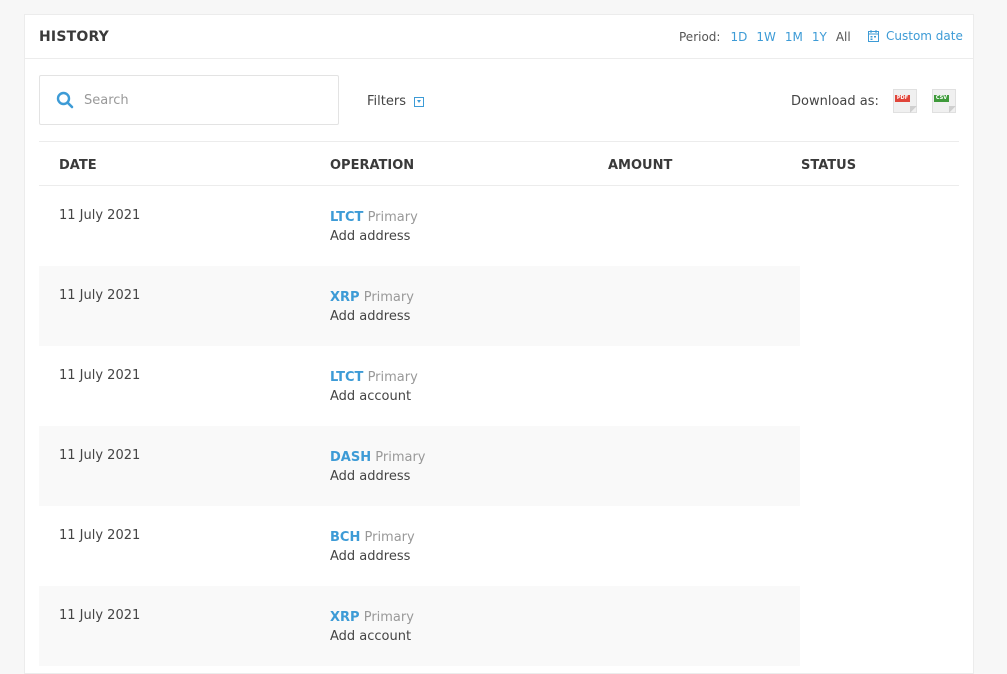 The width and height of the screenshot is (1007, 674). What do you see at coordinates (65, 100) in the screenshot?
I see `search-icon` at bounding box center [65, 100].